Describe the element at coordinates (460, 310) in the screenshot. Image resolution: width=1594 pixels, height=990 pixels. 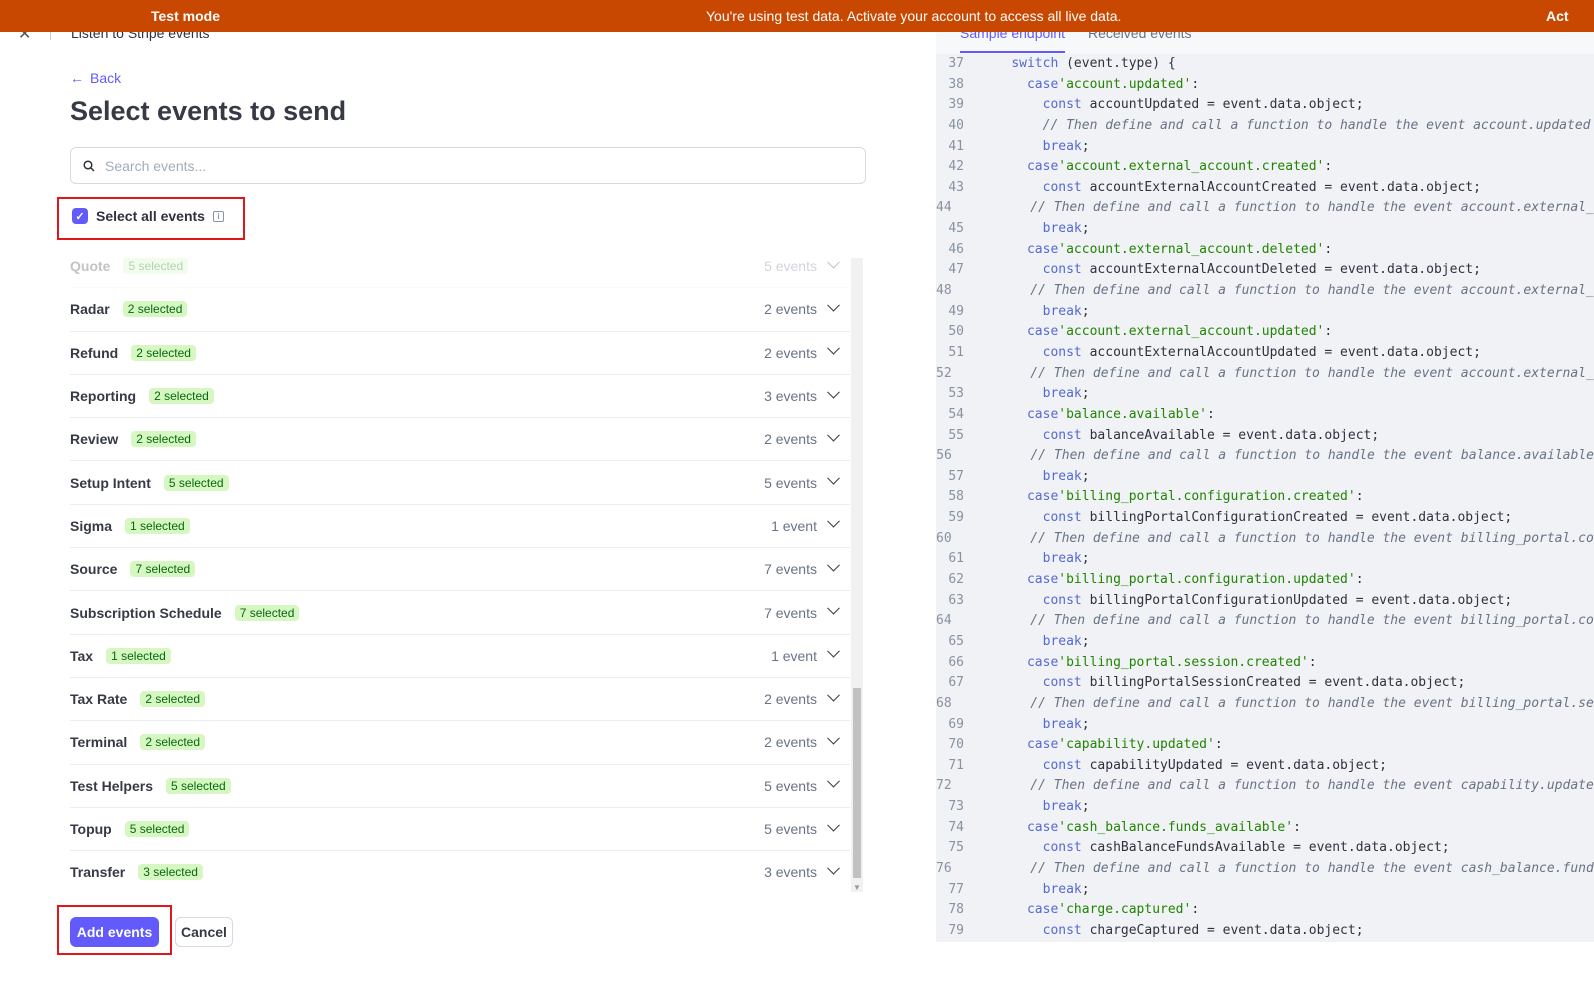
I see `event-group-row: Radar 2 selected 2 events` at that location.